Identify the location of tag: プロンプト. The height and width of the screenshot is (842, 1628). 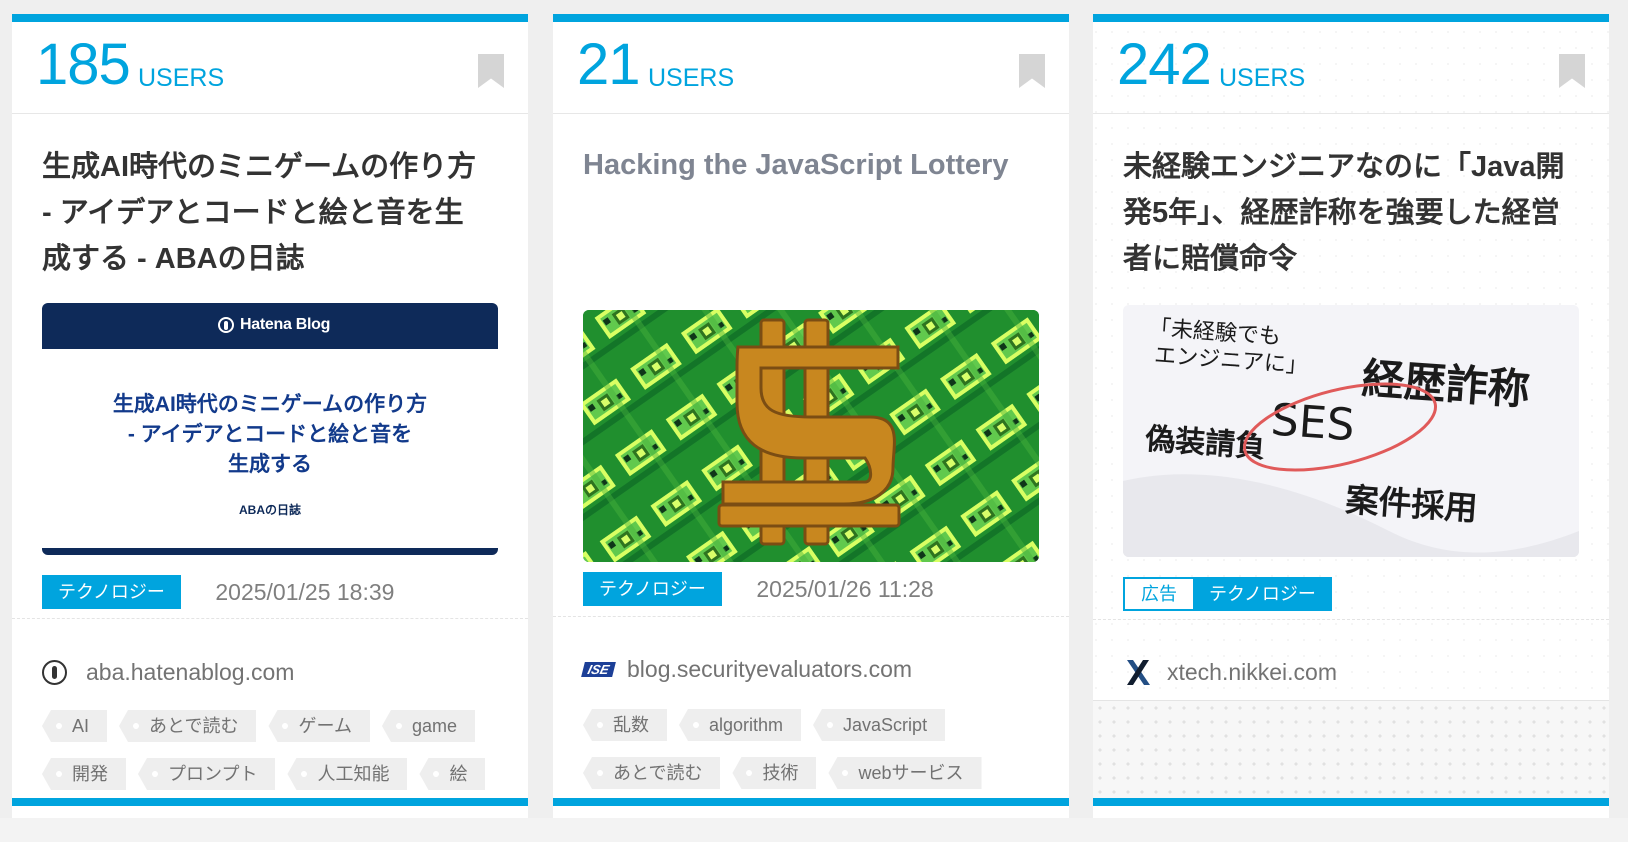
(207, 774).